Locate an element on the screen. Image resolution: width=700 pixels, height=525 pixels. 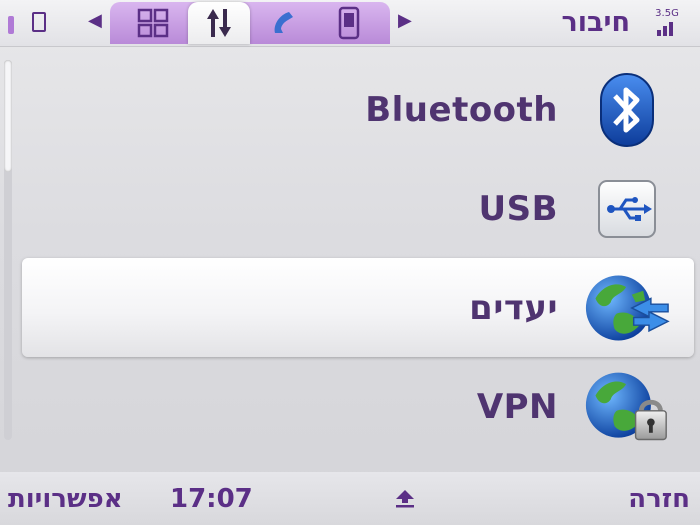
bluetooth-icon is located at coordinates (627, 110).